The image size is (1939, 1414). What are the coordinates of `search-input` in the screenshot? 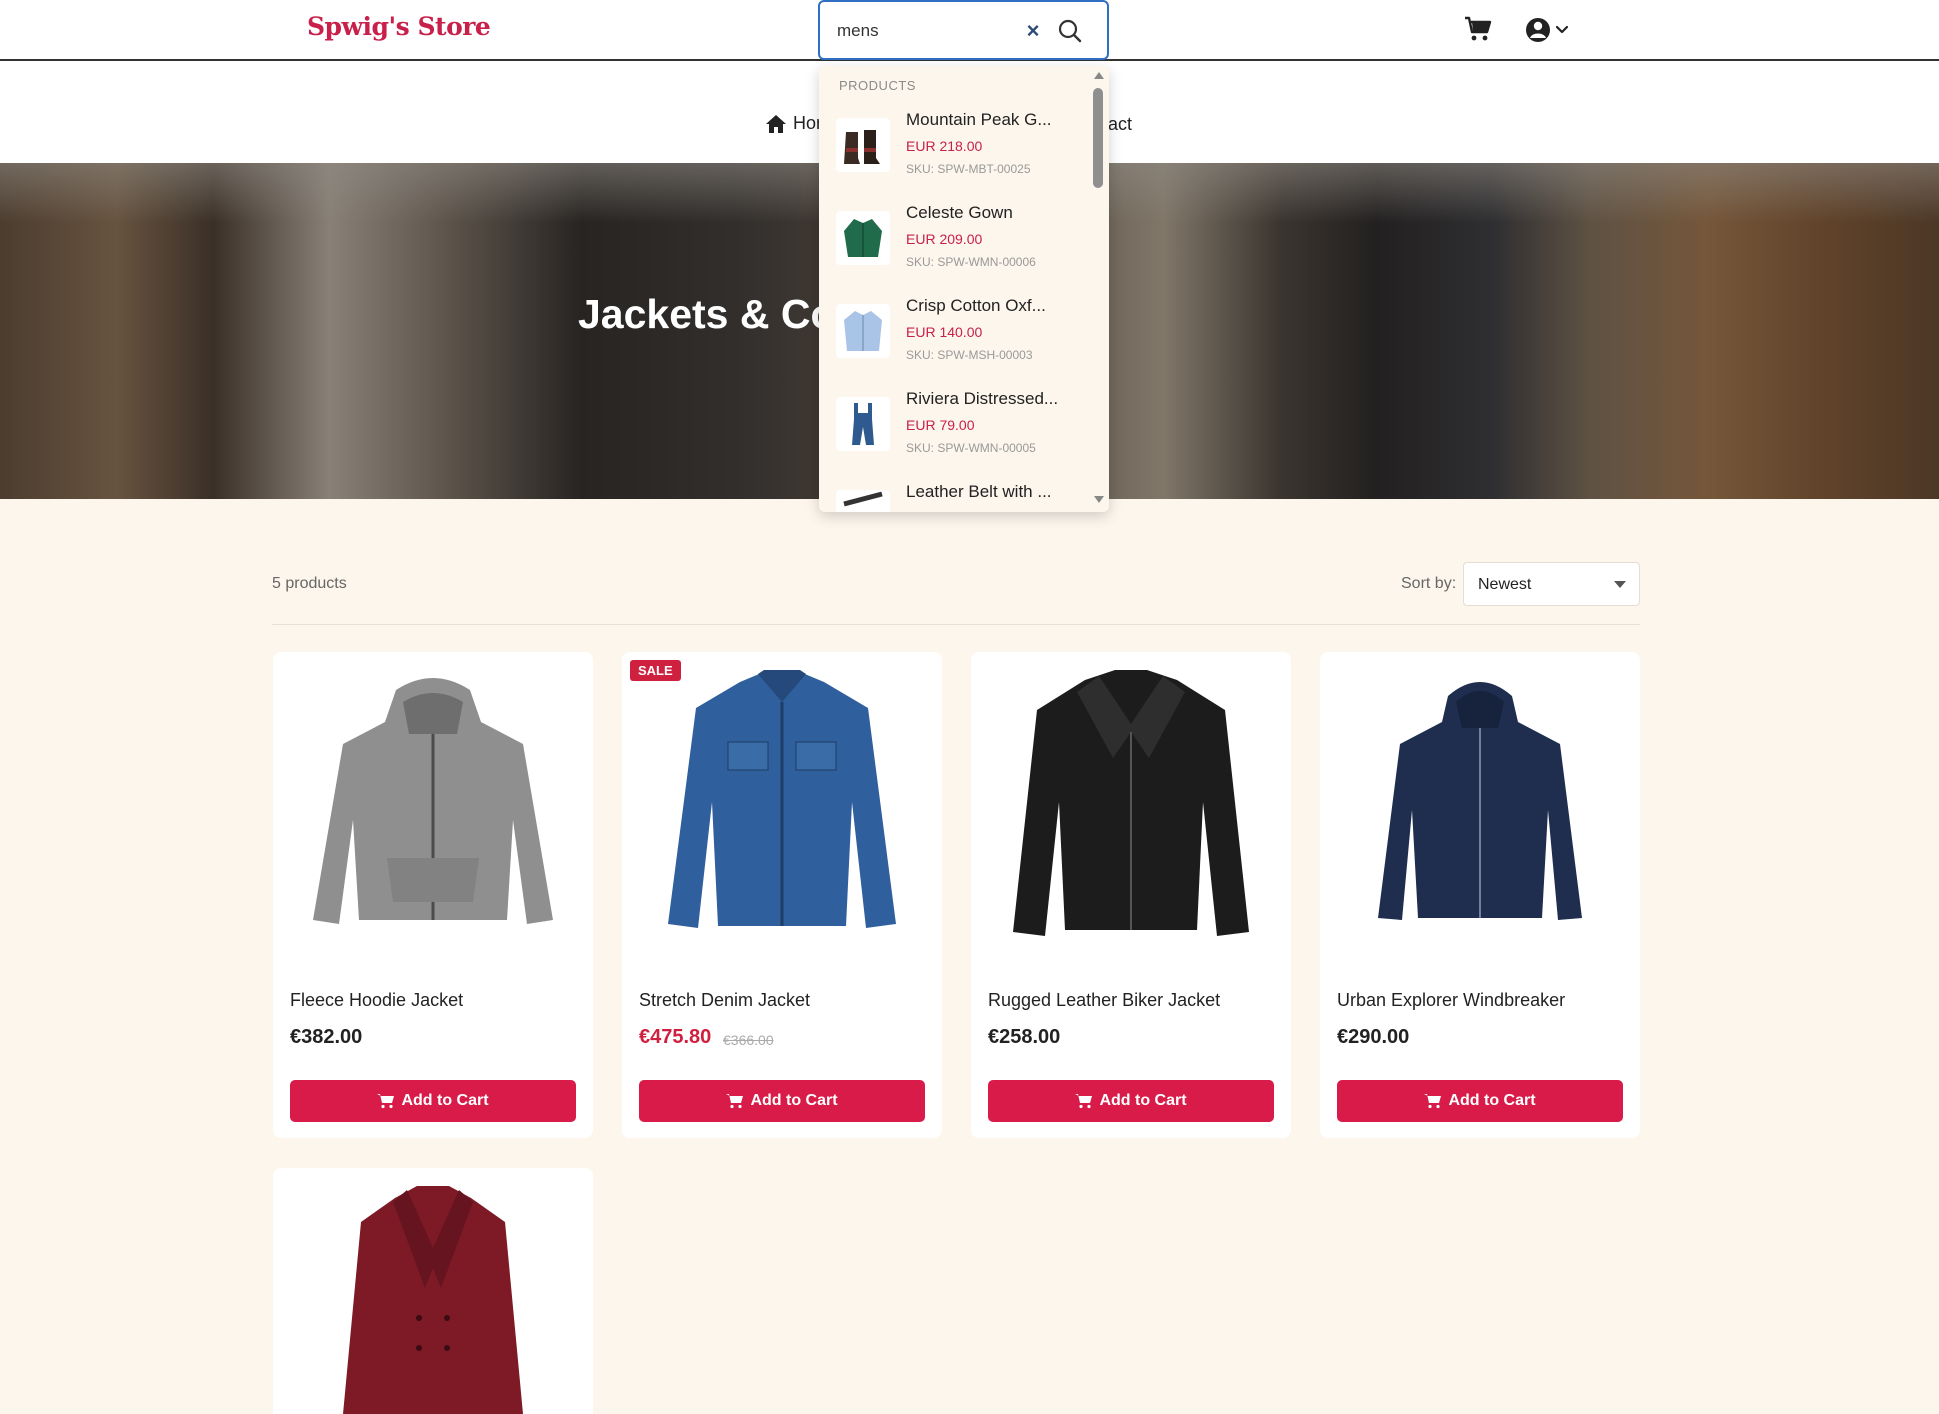 It's located at (932, 31).